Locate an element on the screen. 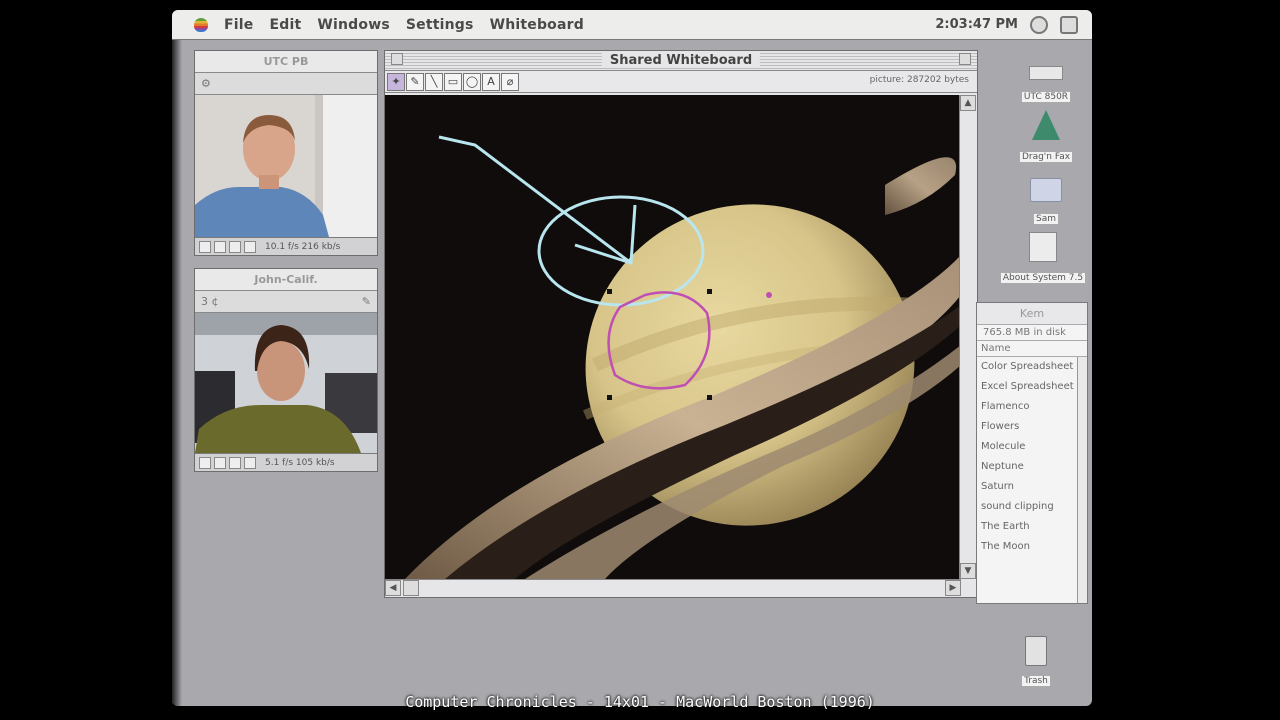  video-status-bar: 10.1 f/s 216 kb/s is located at coordinates (286, 246).